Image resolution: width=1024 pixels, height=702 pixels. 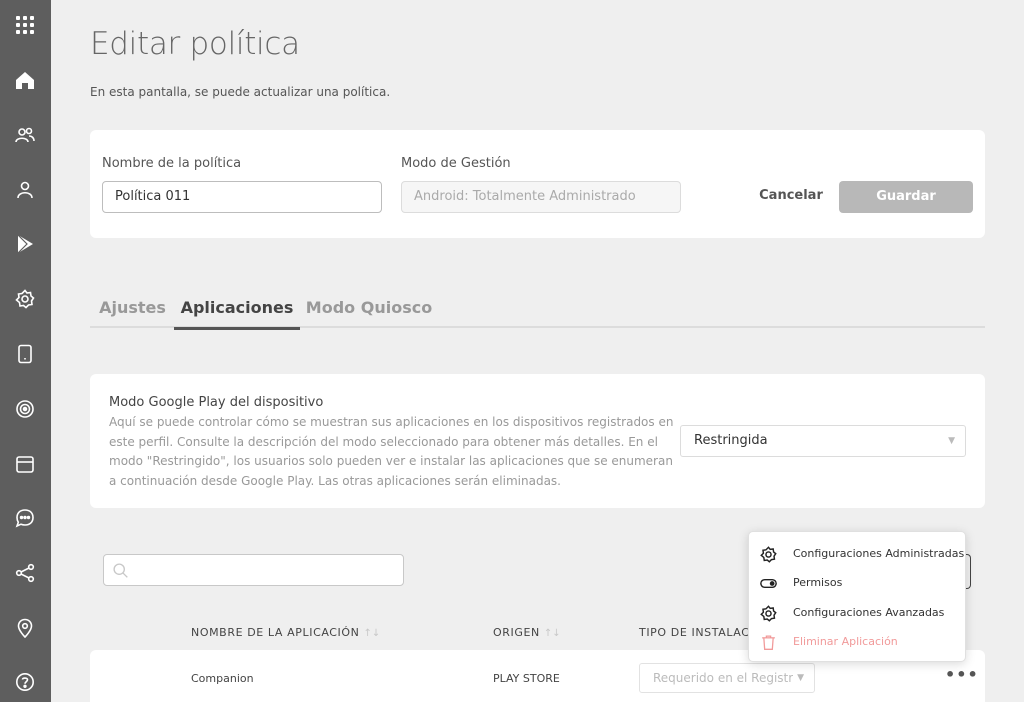 I want to click on menu-item-label: Permisos, so click(x=818, y=582).